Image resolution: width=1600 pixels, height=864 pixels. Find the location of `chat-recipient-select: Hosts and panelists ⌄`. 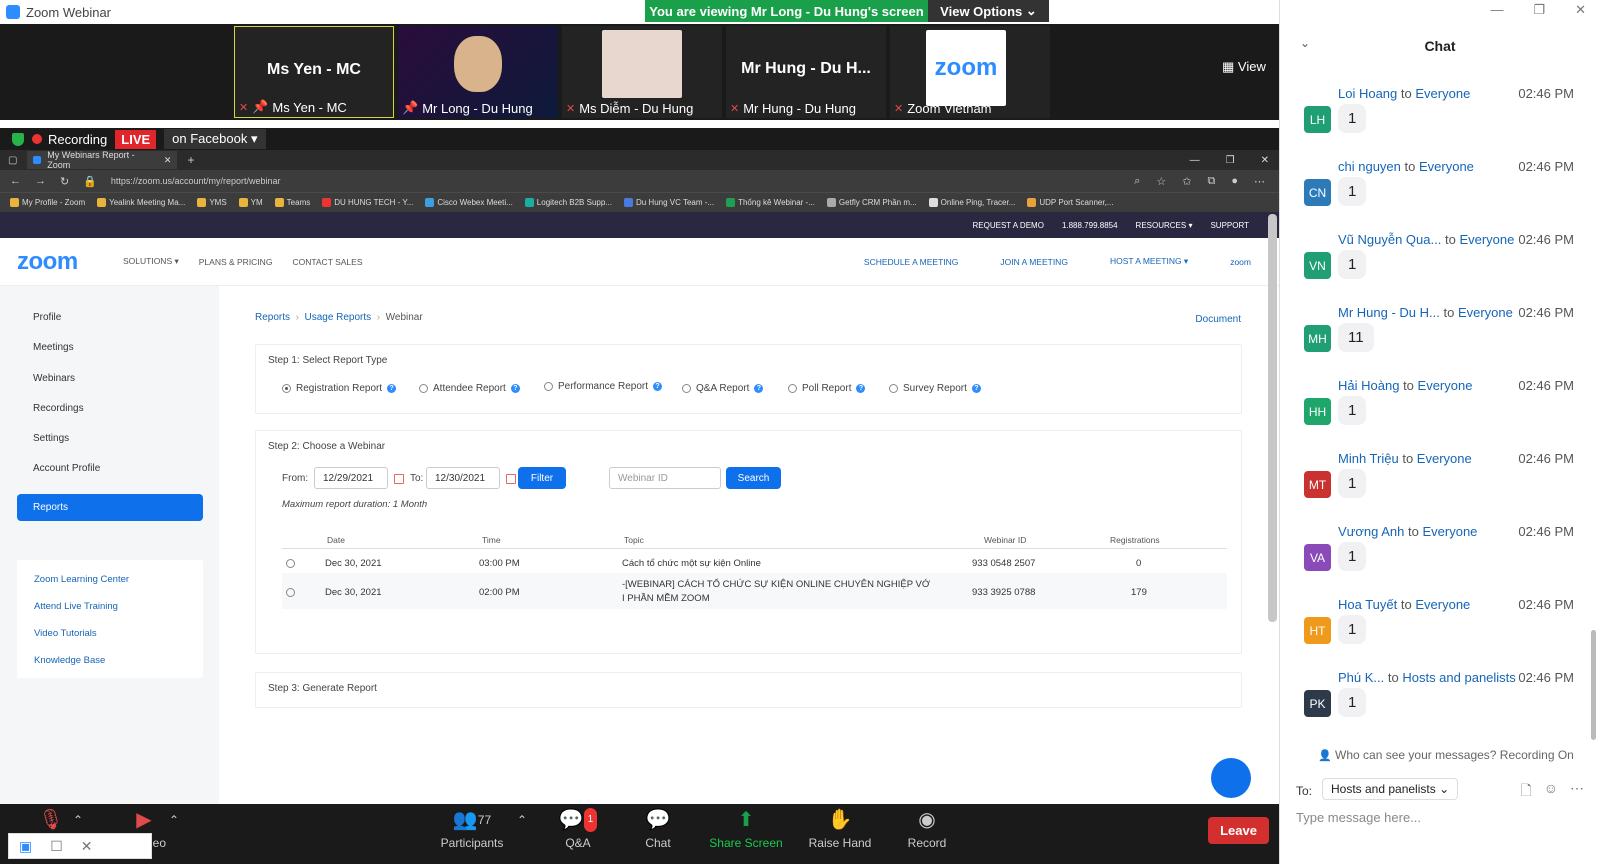

chat-recipient-select: Hosts and panelists ⌄ is located at coordinates (1390, 789).